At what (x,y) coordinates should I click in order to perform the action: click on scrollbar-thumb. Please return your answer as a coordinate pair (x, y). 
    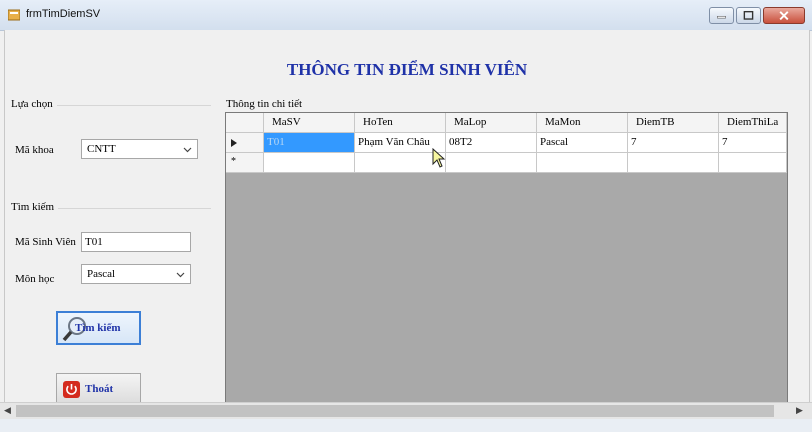
    Looking at the image, I should click on (395, 411).